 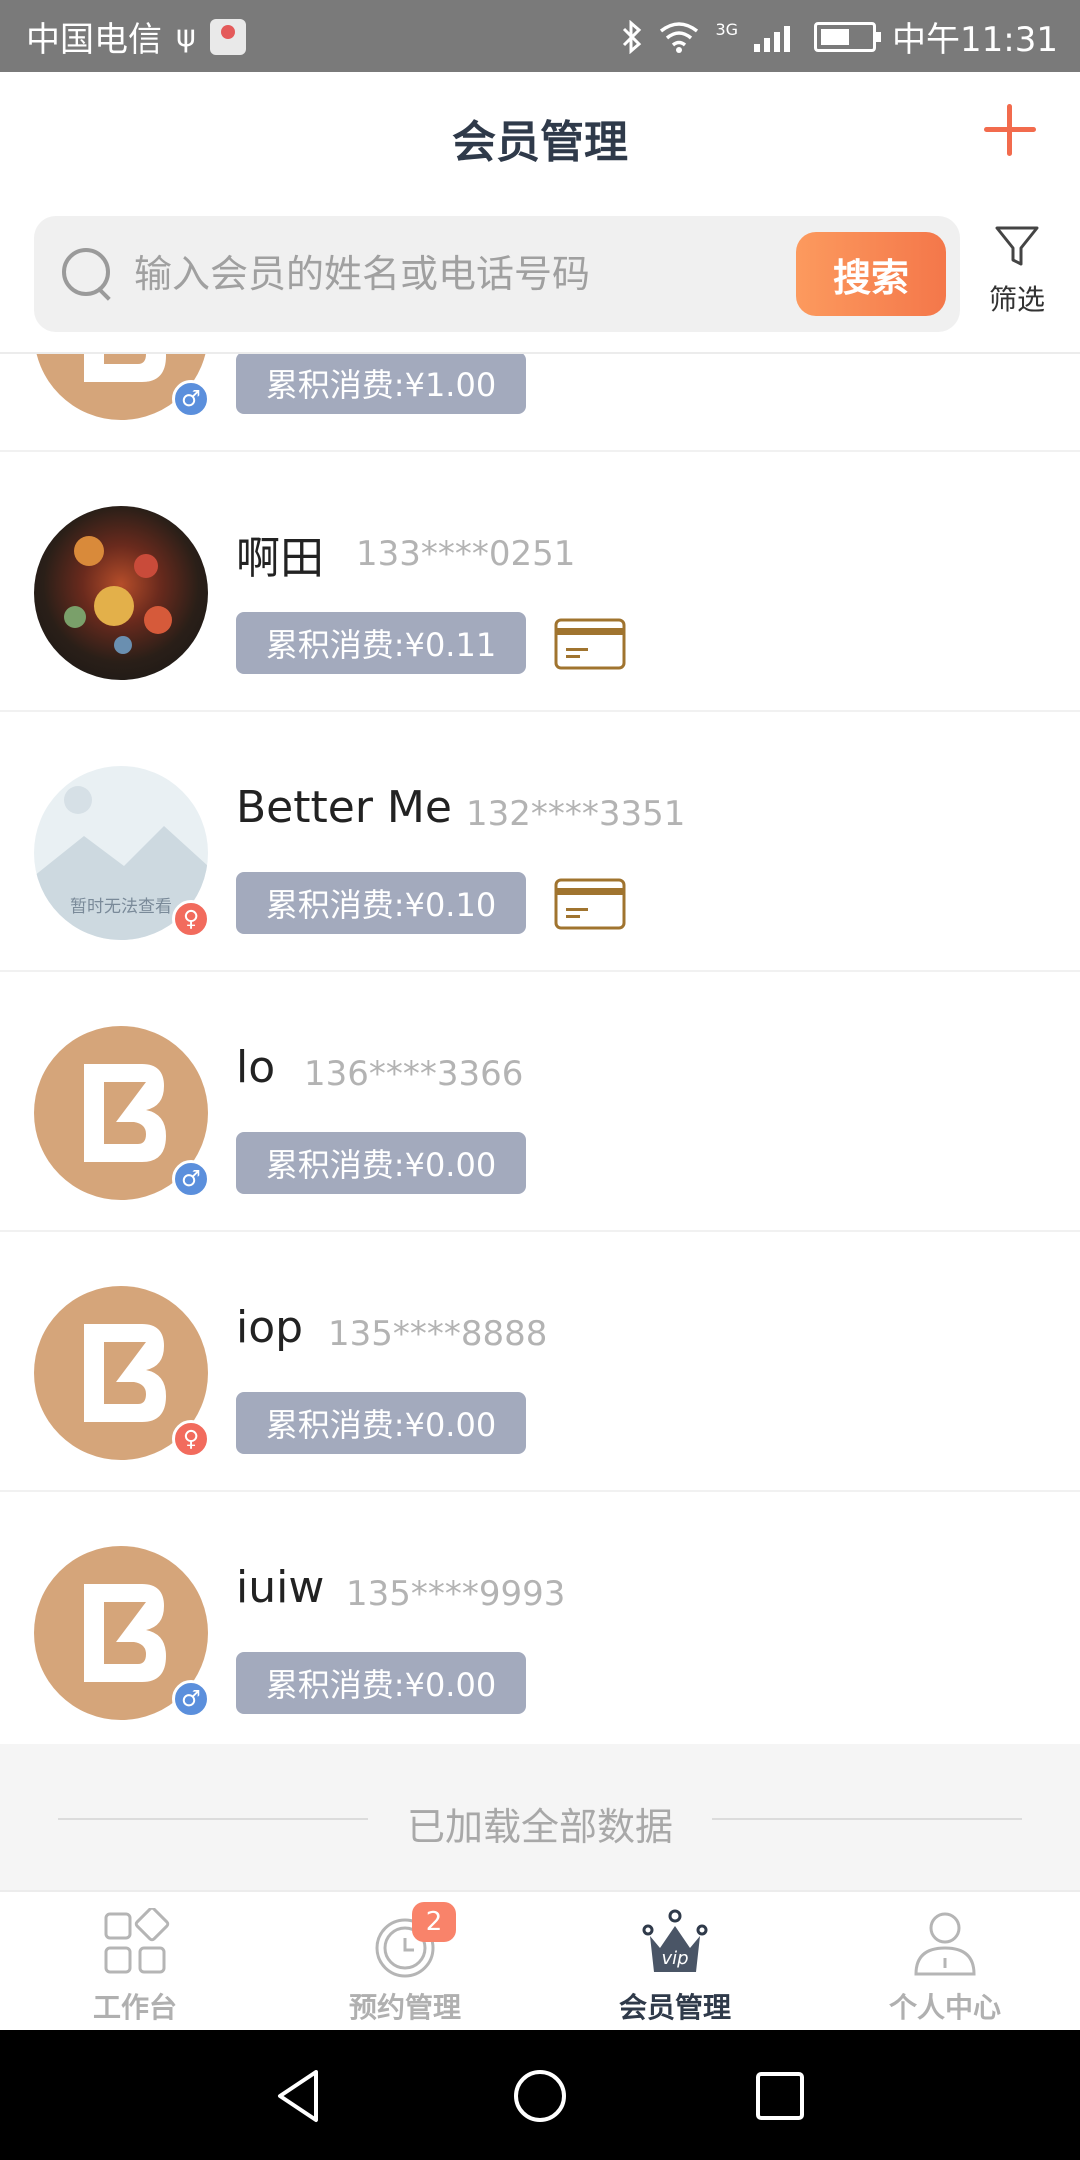 What do you see at coordinates (186, 36) in the screenshot?
I see `usb-icon: ψ` at bounding box center [186, 36].